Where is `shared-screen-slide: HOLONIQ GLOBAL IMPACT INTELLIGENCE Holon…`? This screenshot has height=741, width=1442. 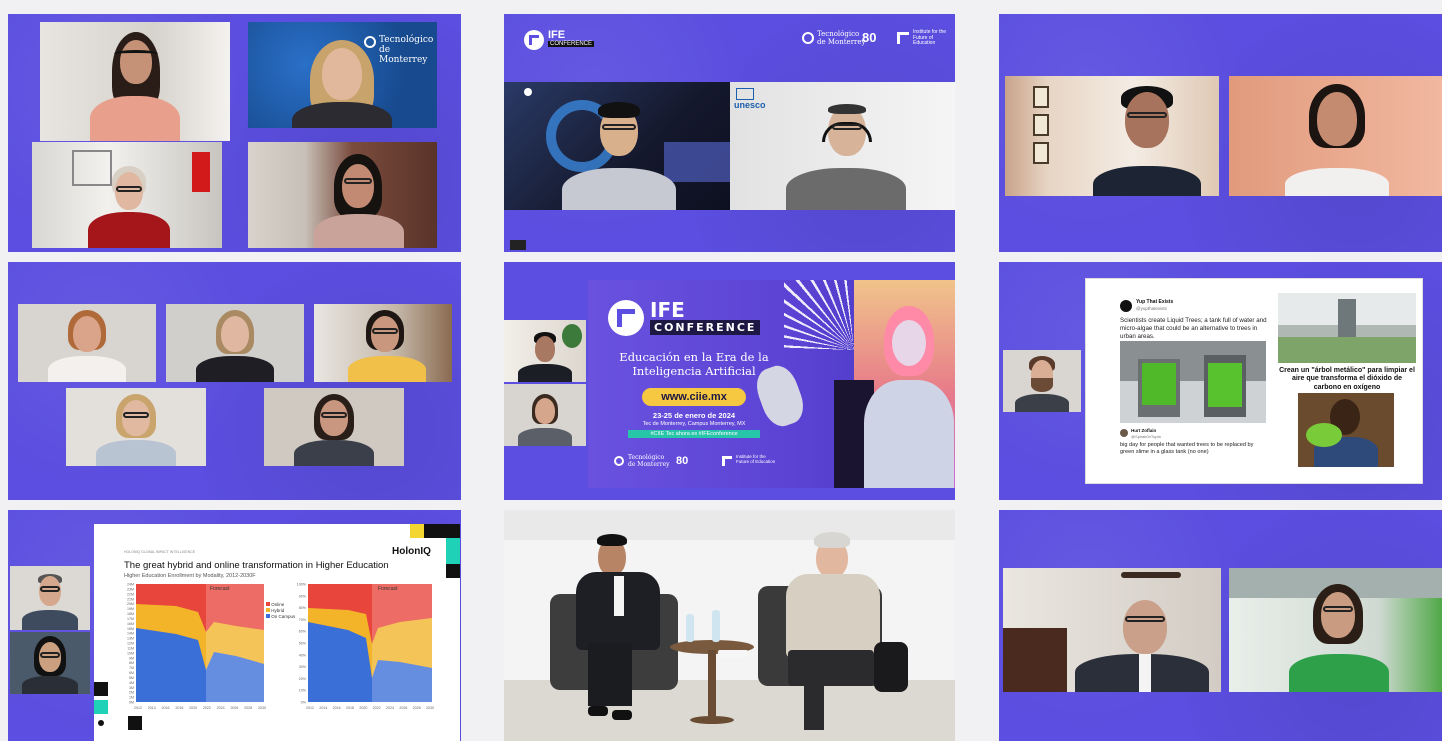 shared-screen-slide: HOLONIQ GLOBAL IMPACT INTELLIGENCE Holon… is located at coordinates (277, 632).